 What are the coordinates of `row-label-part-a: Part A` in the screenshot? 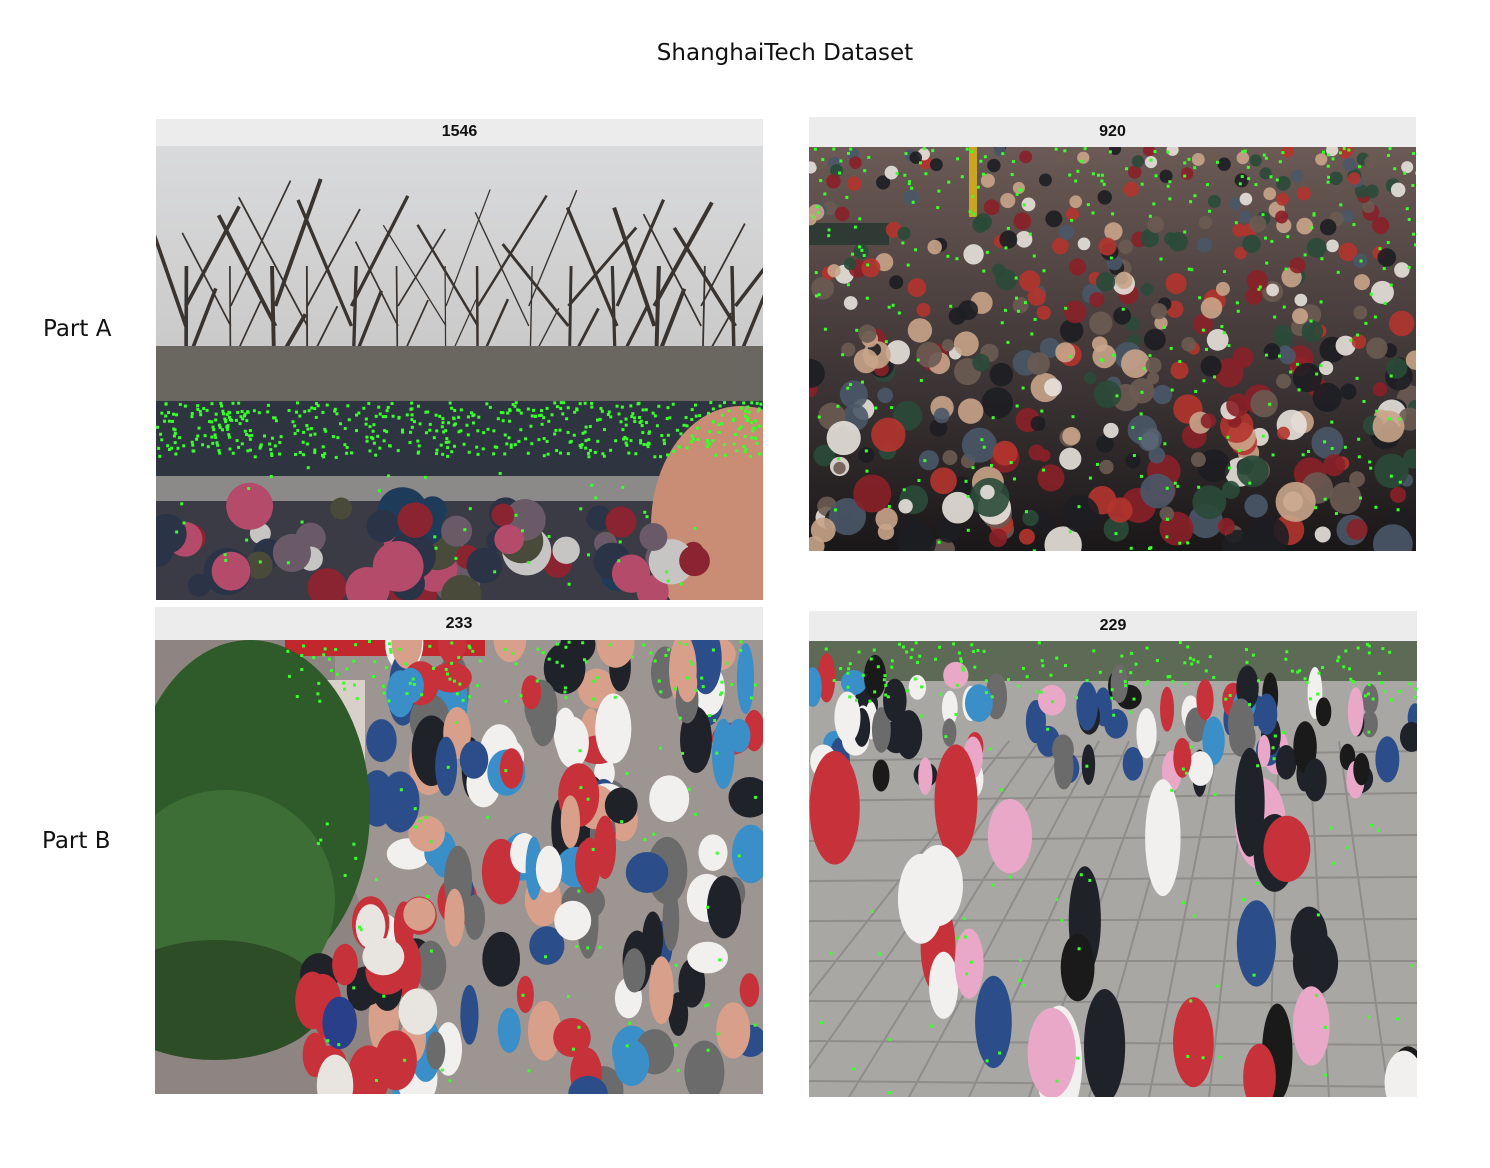 It's located at (77, 329).